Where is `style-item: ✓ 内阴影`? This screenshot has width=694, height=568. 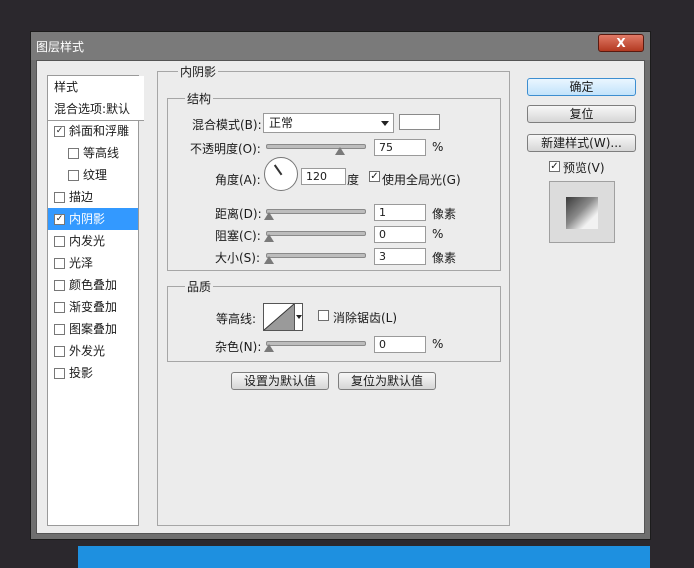
style-item: ✓ 内阴影 is located at coordinates (93, 219).